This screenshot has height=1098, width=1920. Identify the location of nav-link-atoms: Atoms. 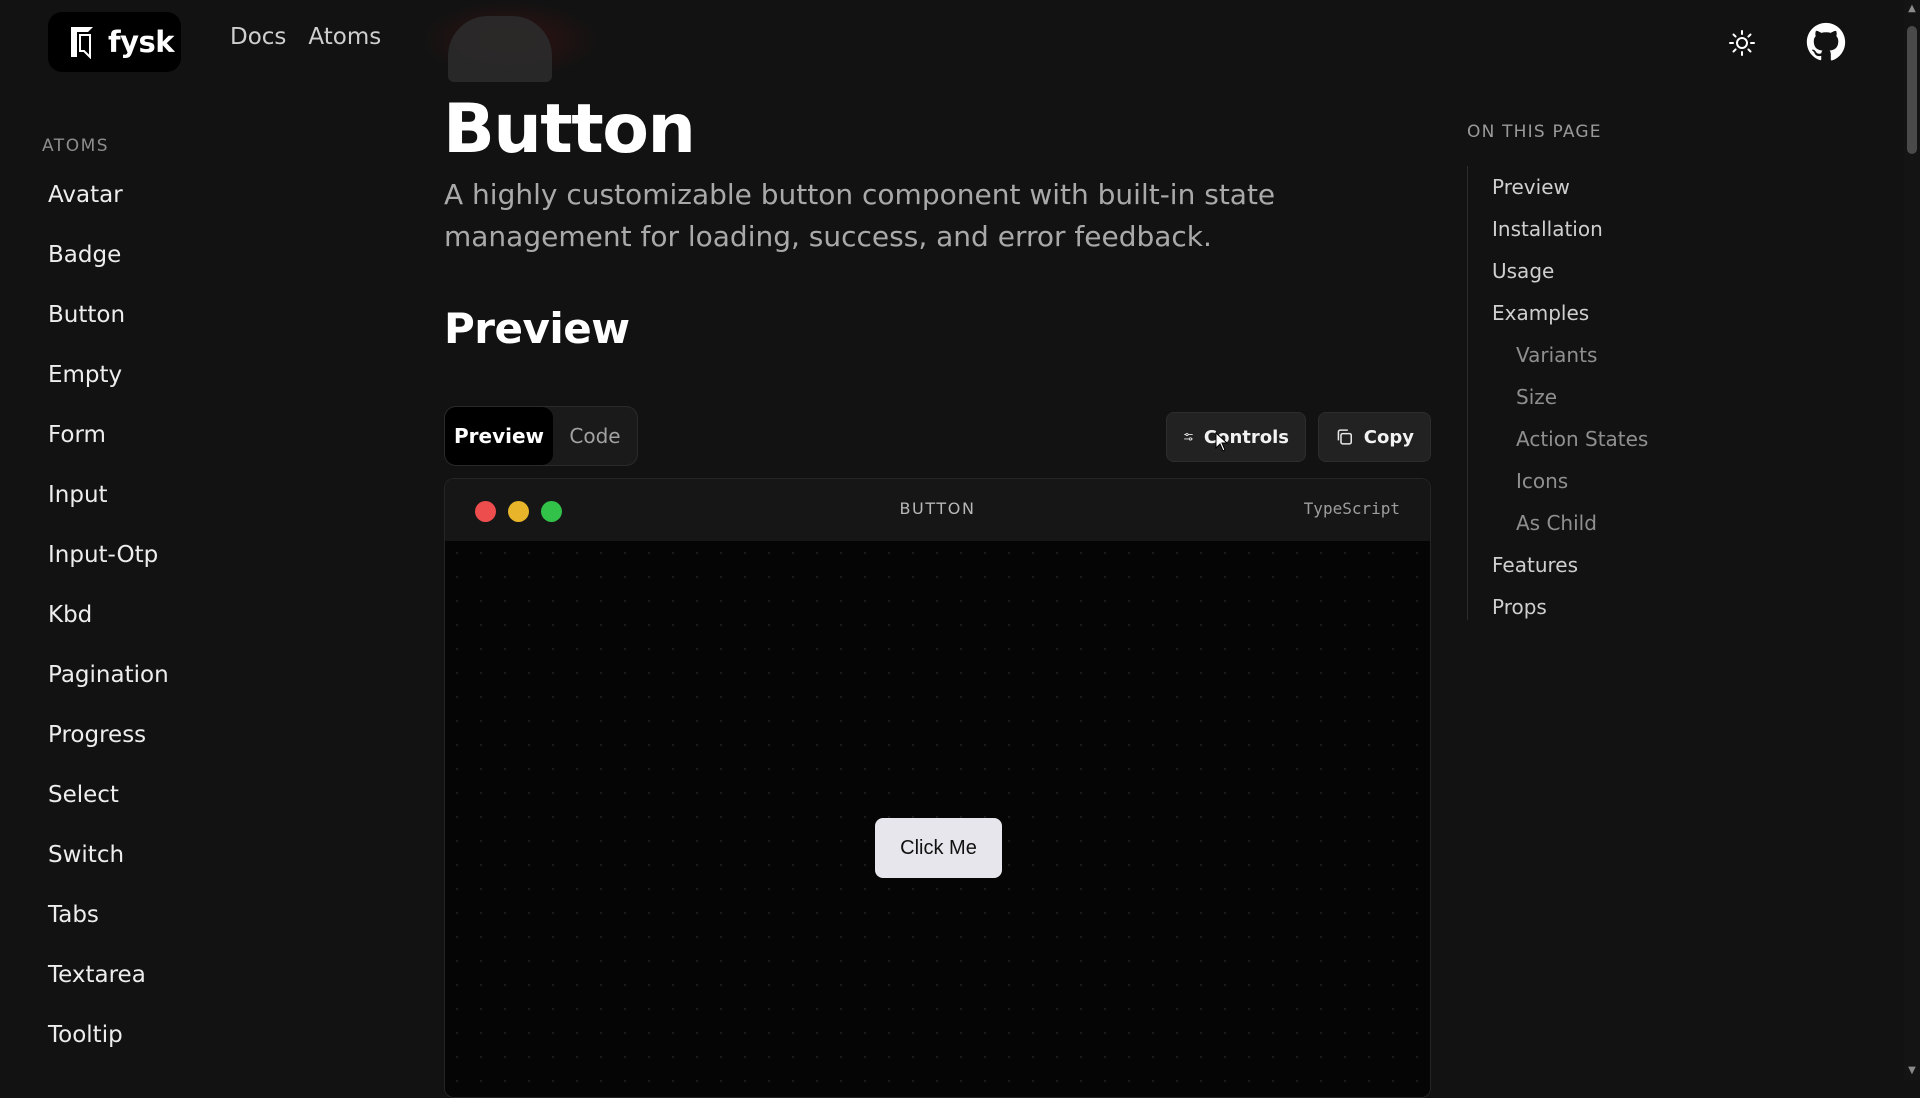
(344, 37).